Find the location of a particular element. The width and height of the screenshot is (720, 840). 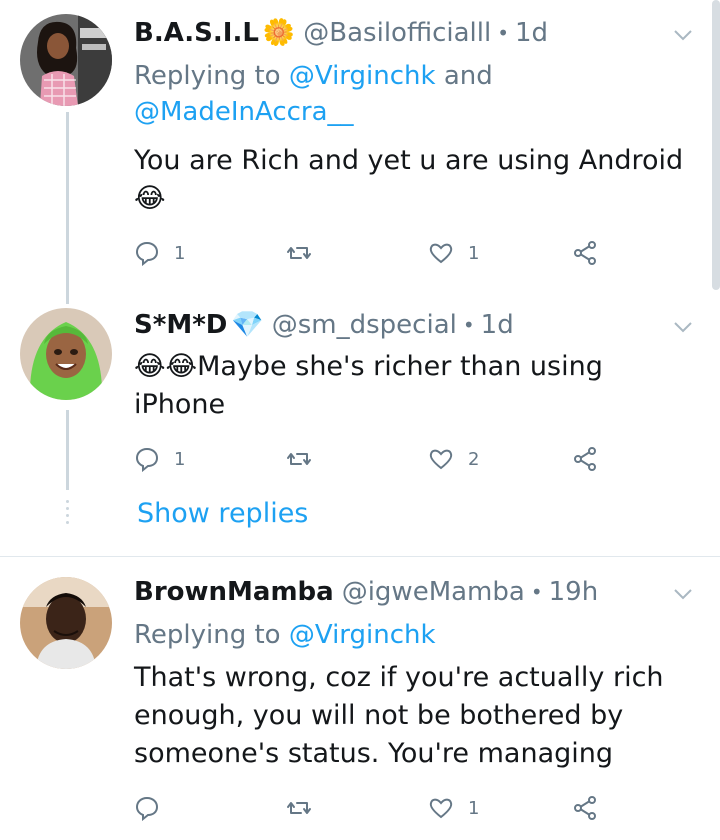

tweet-text-line: enough, you will not be bothered by is located at coordinates (379, 715).